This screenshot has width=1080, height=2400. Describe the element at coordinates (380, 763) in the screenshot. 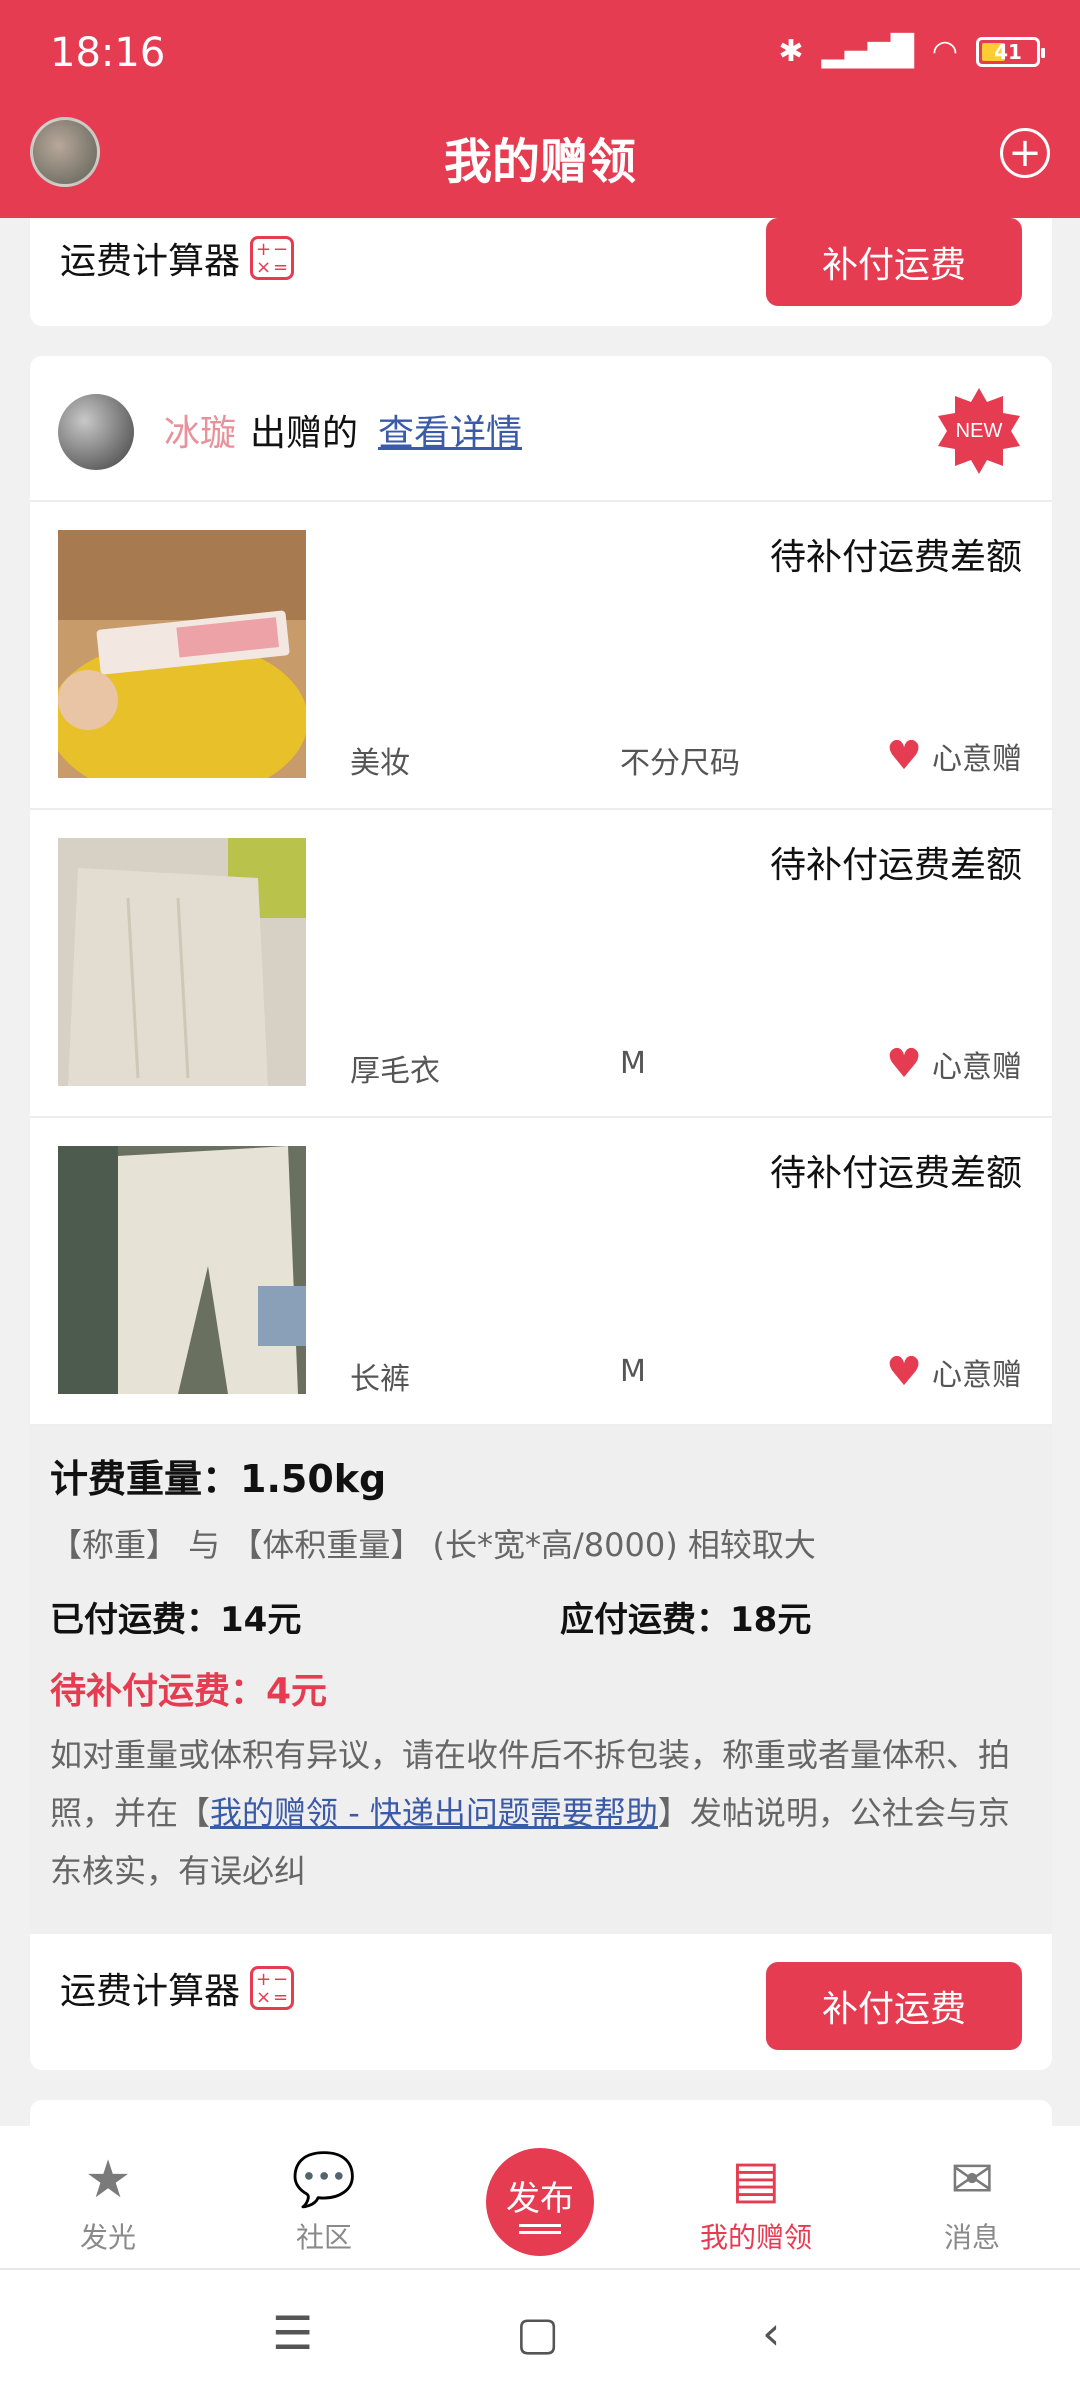

I see `item-category: 美妆` at that location.